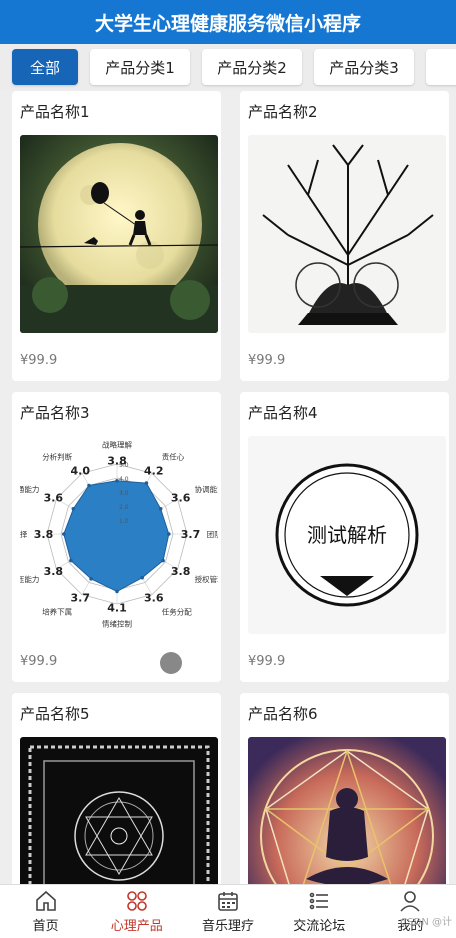 The height and width of the screenshot is (938, 456). What do you see at coordinates (81, 470) in the screenshot?
I see `radar-value-label: 4.0` at bounding box center [81, 470].